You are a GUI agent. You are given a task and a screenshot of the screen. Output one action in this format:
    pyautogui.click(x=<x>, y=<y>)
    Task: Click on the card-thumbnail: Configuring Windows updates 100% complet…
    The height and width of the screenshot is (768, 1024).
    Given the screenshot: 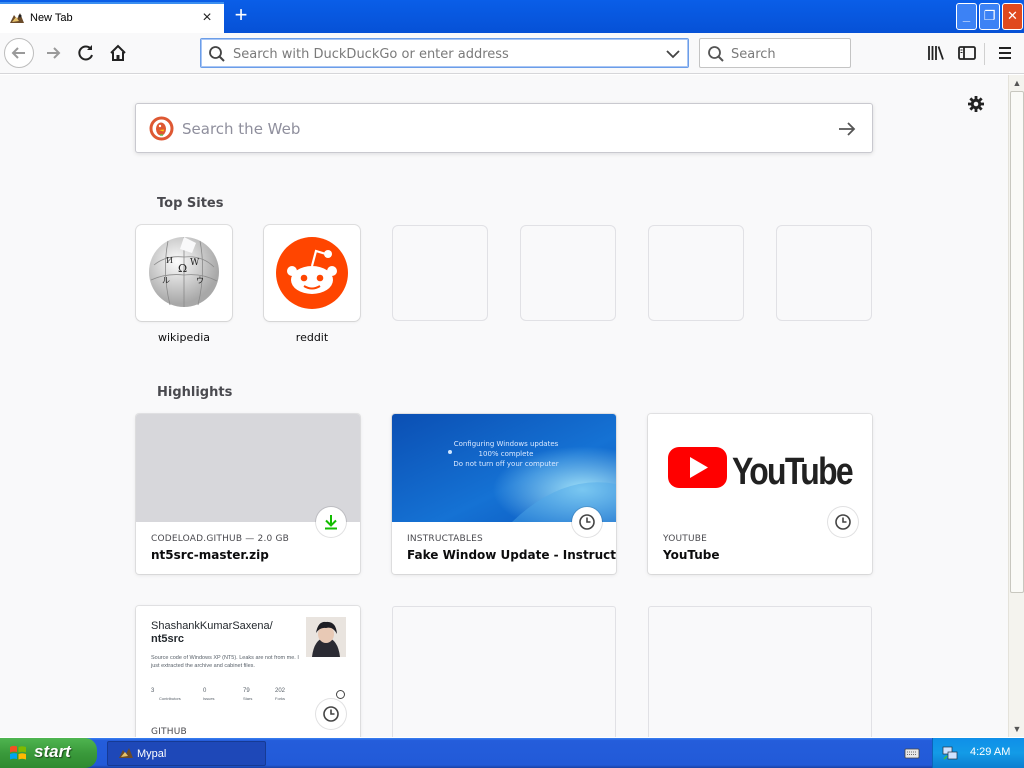 What is the action you would take?
    pyautogui.click(x=504, y=468)
    